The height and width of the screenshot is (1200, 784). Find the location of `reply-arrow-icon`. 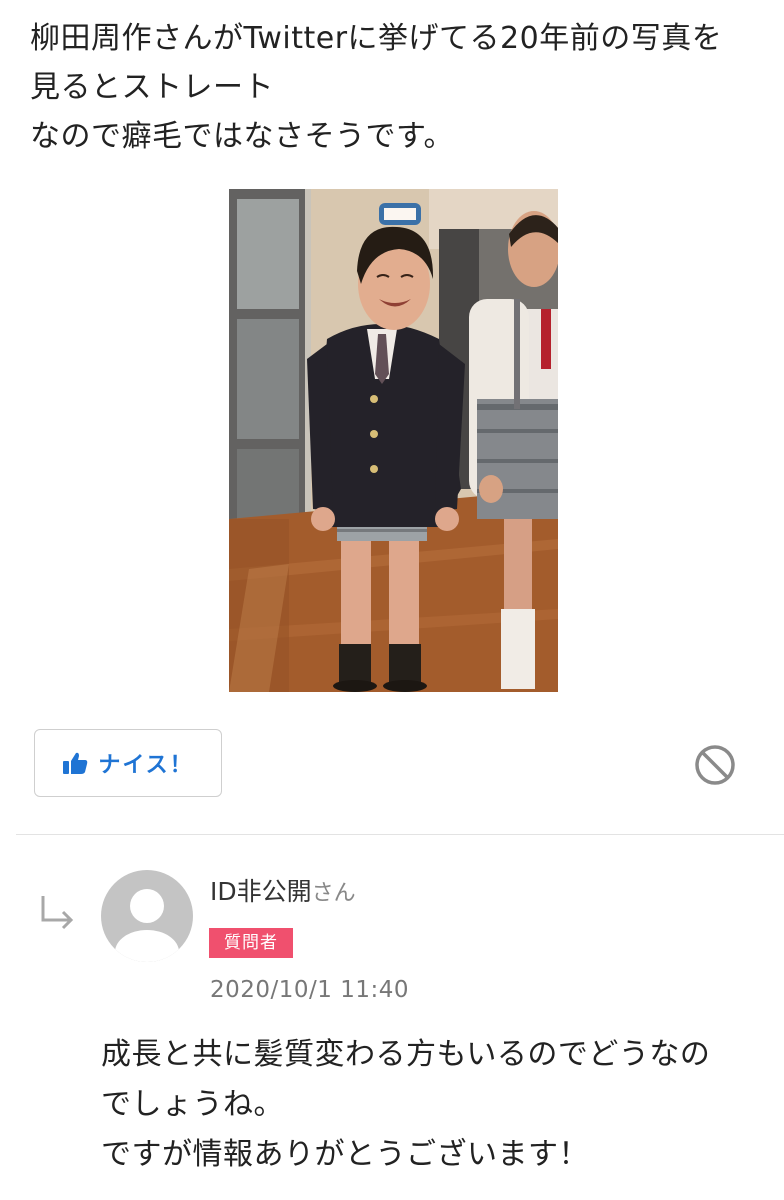

reply-arrow-icon is located at coordinates (57, 913).